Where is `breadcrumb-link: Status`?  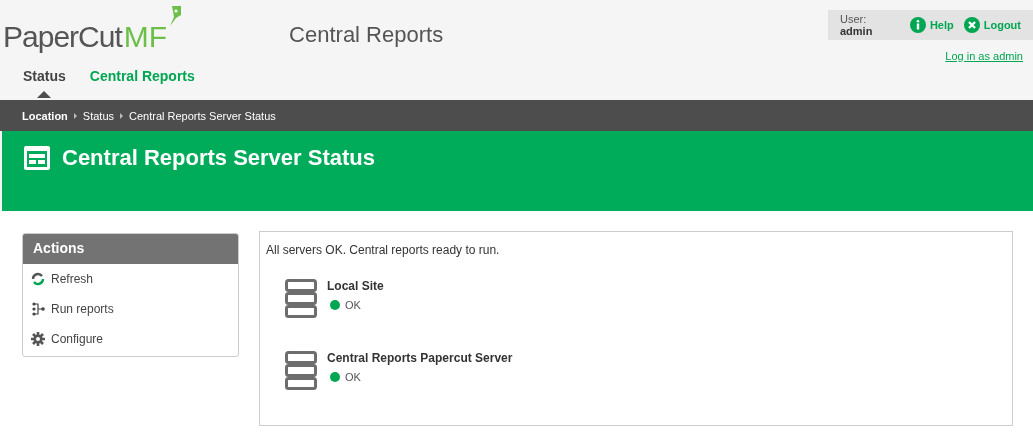 breadcrumb-link: Status is located at coordinates (98, 115).